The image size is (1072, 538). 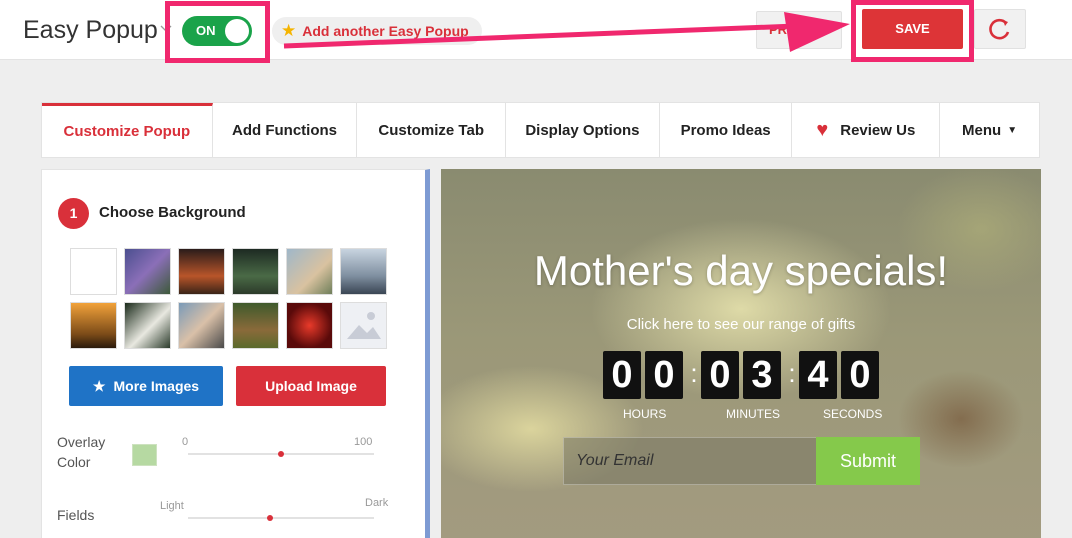 I want to click on preview-button: PREVIEW, so click(x=799, y=30).